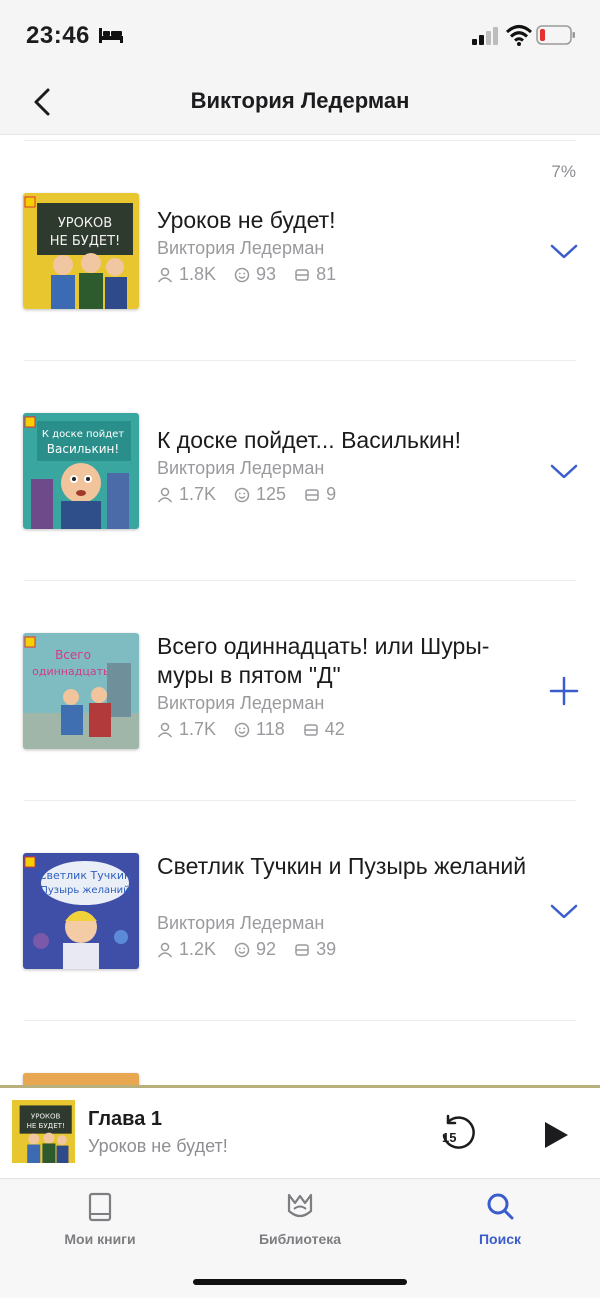 Image resolution: width=600 pixels, height=1298 pixels. I want to click on tab-search: Поиск, so click(500, 1219).